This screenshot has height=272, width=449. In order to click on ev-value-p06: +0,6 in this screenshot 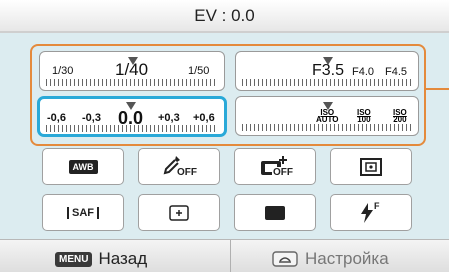, I will do `click(204, 118)`.